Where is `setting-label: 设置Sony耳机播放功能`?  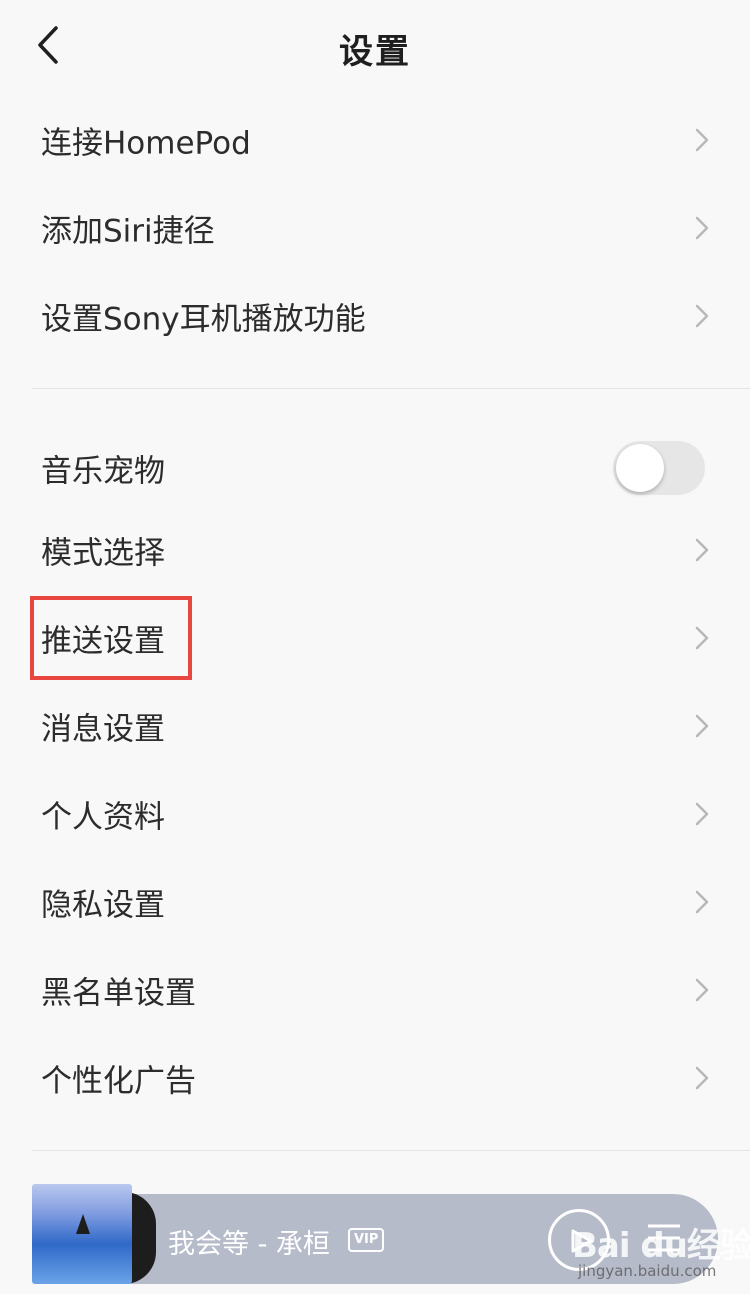 setting-label: 设置Sony耳机播放功能 is located at coordinates (203, 319).